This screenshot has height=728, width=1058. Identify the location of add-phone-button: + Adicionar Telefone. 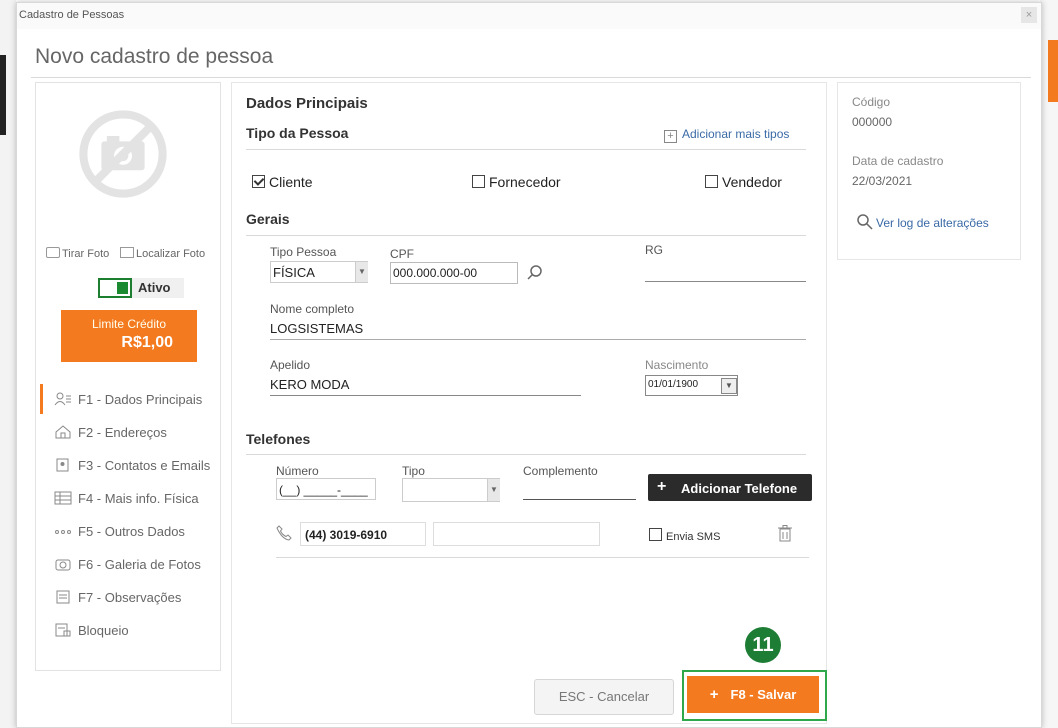
(730, 487).